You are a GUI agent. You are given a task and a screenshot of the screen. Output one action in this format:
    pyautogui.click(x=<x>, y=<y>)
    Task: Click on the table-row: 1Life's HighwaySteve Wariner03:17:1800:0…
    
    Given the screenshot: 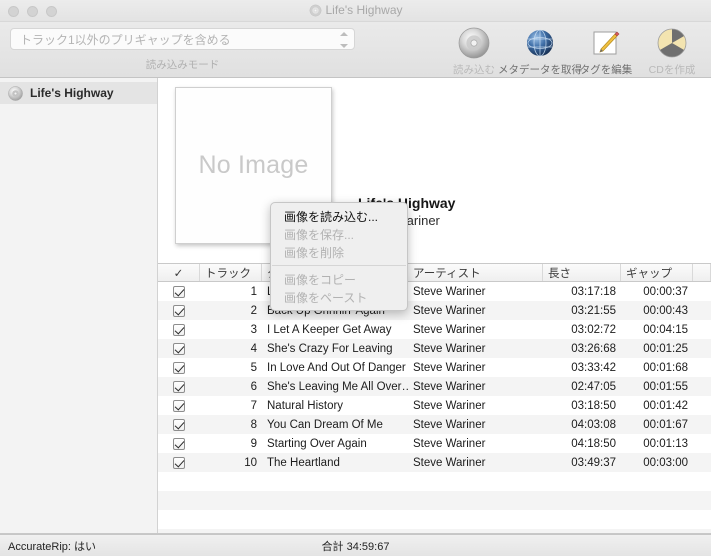 What is the action you would take?
    pyautogui.click(x=434, y=291)
    